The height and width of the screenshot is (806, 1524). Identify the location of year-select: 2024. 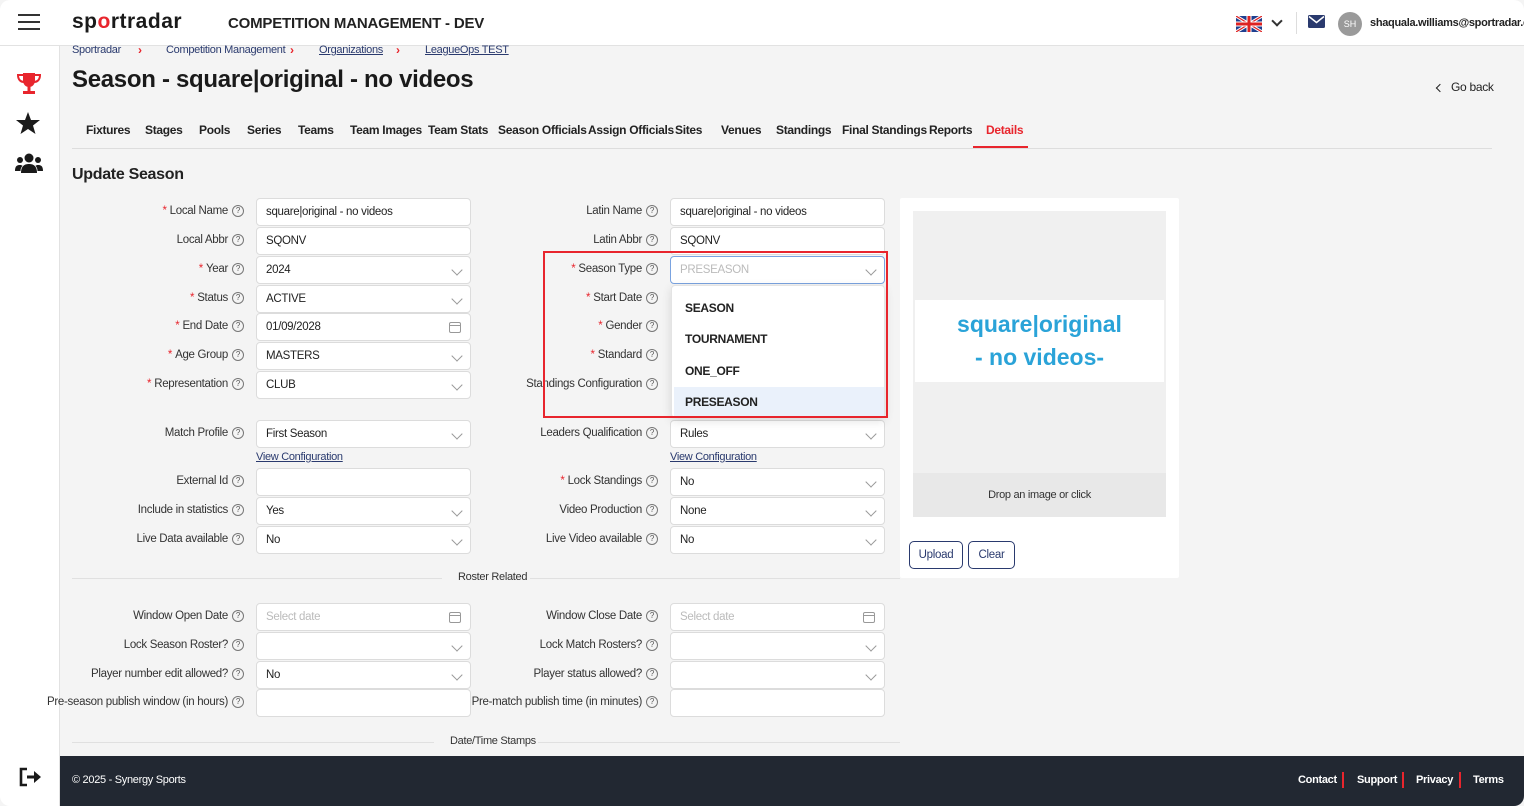
(363, 270).